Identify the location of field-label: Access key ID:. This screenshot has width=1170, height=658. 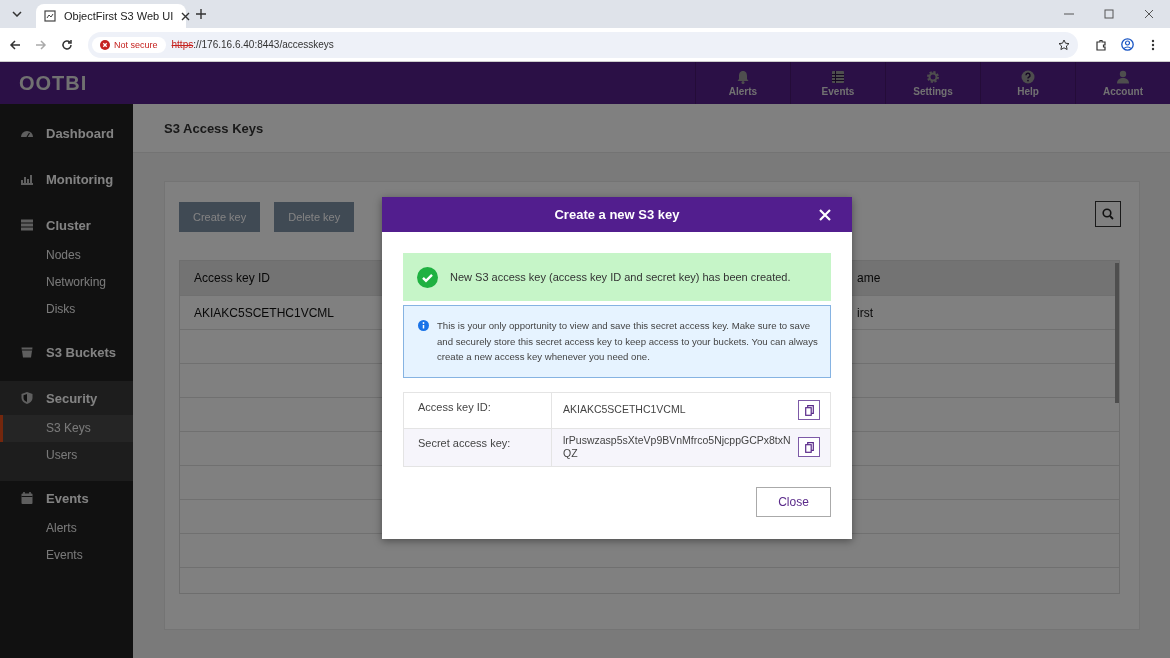
(478, 410).